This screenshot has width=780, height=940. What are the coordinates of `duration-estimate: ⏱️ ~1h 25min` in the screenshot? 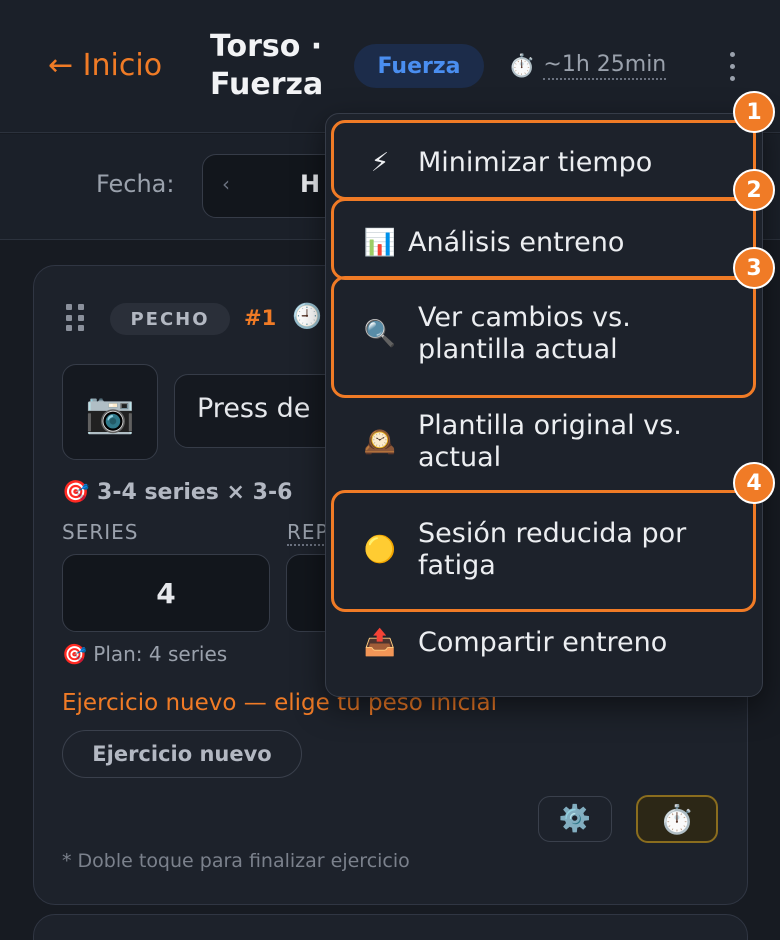 It's located at (587, 66).